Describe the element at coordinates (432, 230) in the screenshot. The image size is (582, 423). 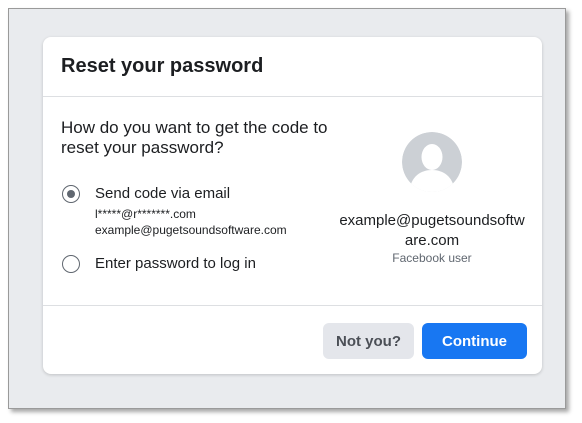
I see `profile-email: example@pugetsoundsoftware.com` at that location.